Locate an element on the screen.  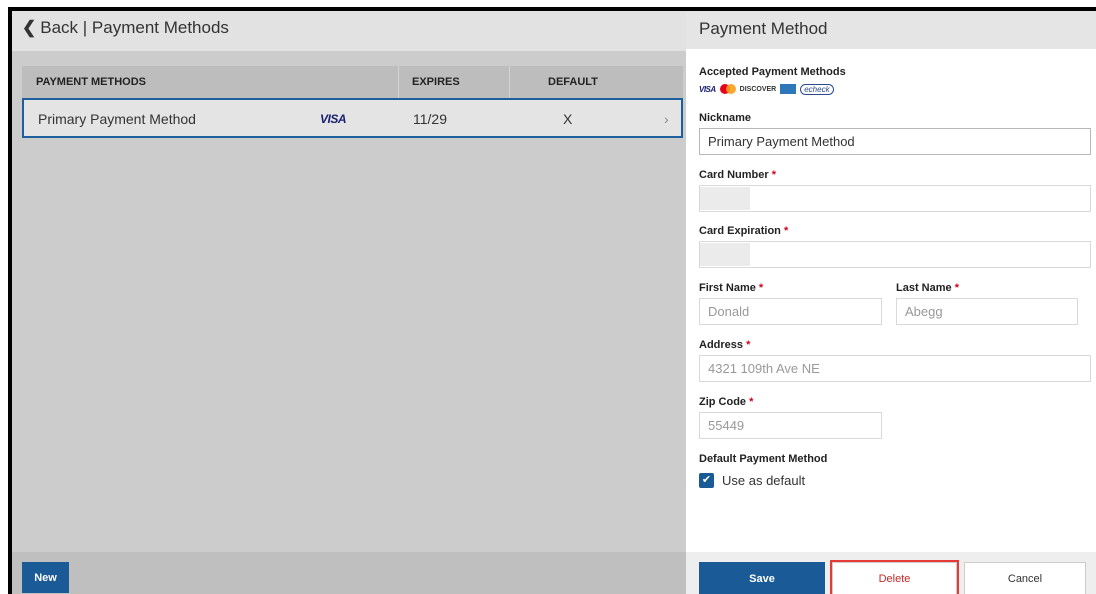
list-footer: New is located at coordinates (349, 573).